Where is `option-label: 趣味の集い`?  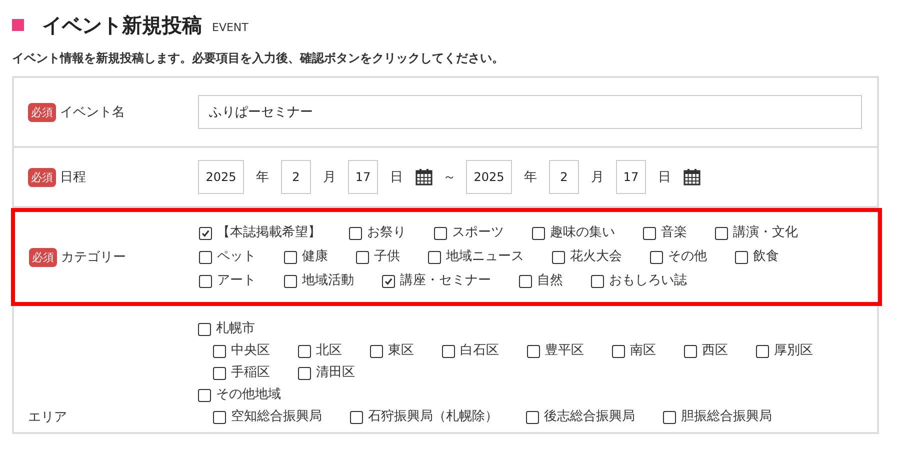
option-label: 趣味の集い is located at coordinates (582, 233).